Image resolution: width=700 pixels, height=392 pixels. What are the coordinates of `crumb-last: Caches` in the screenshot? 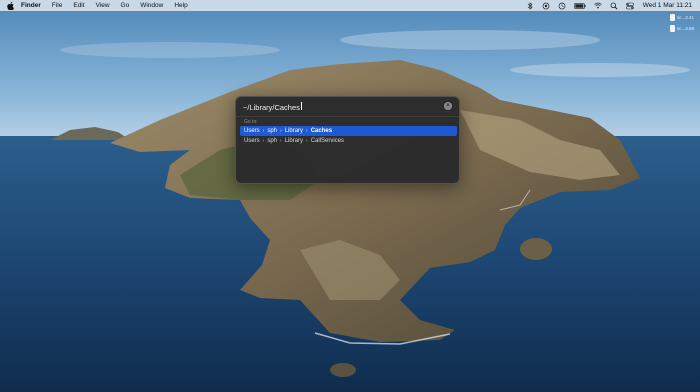 It's located at (321, 131).